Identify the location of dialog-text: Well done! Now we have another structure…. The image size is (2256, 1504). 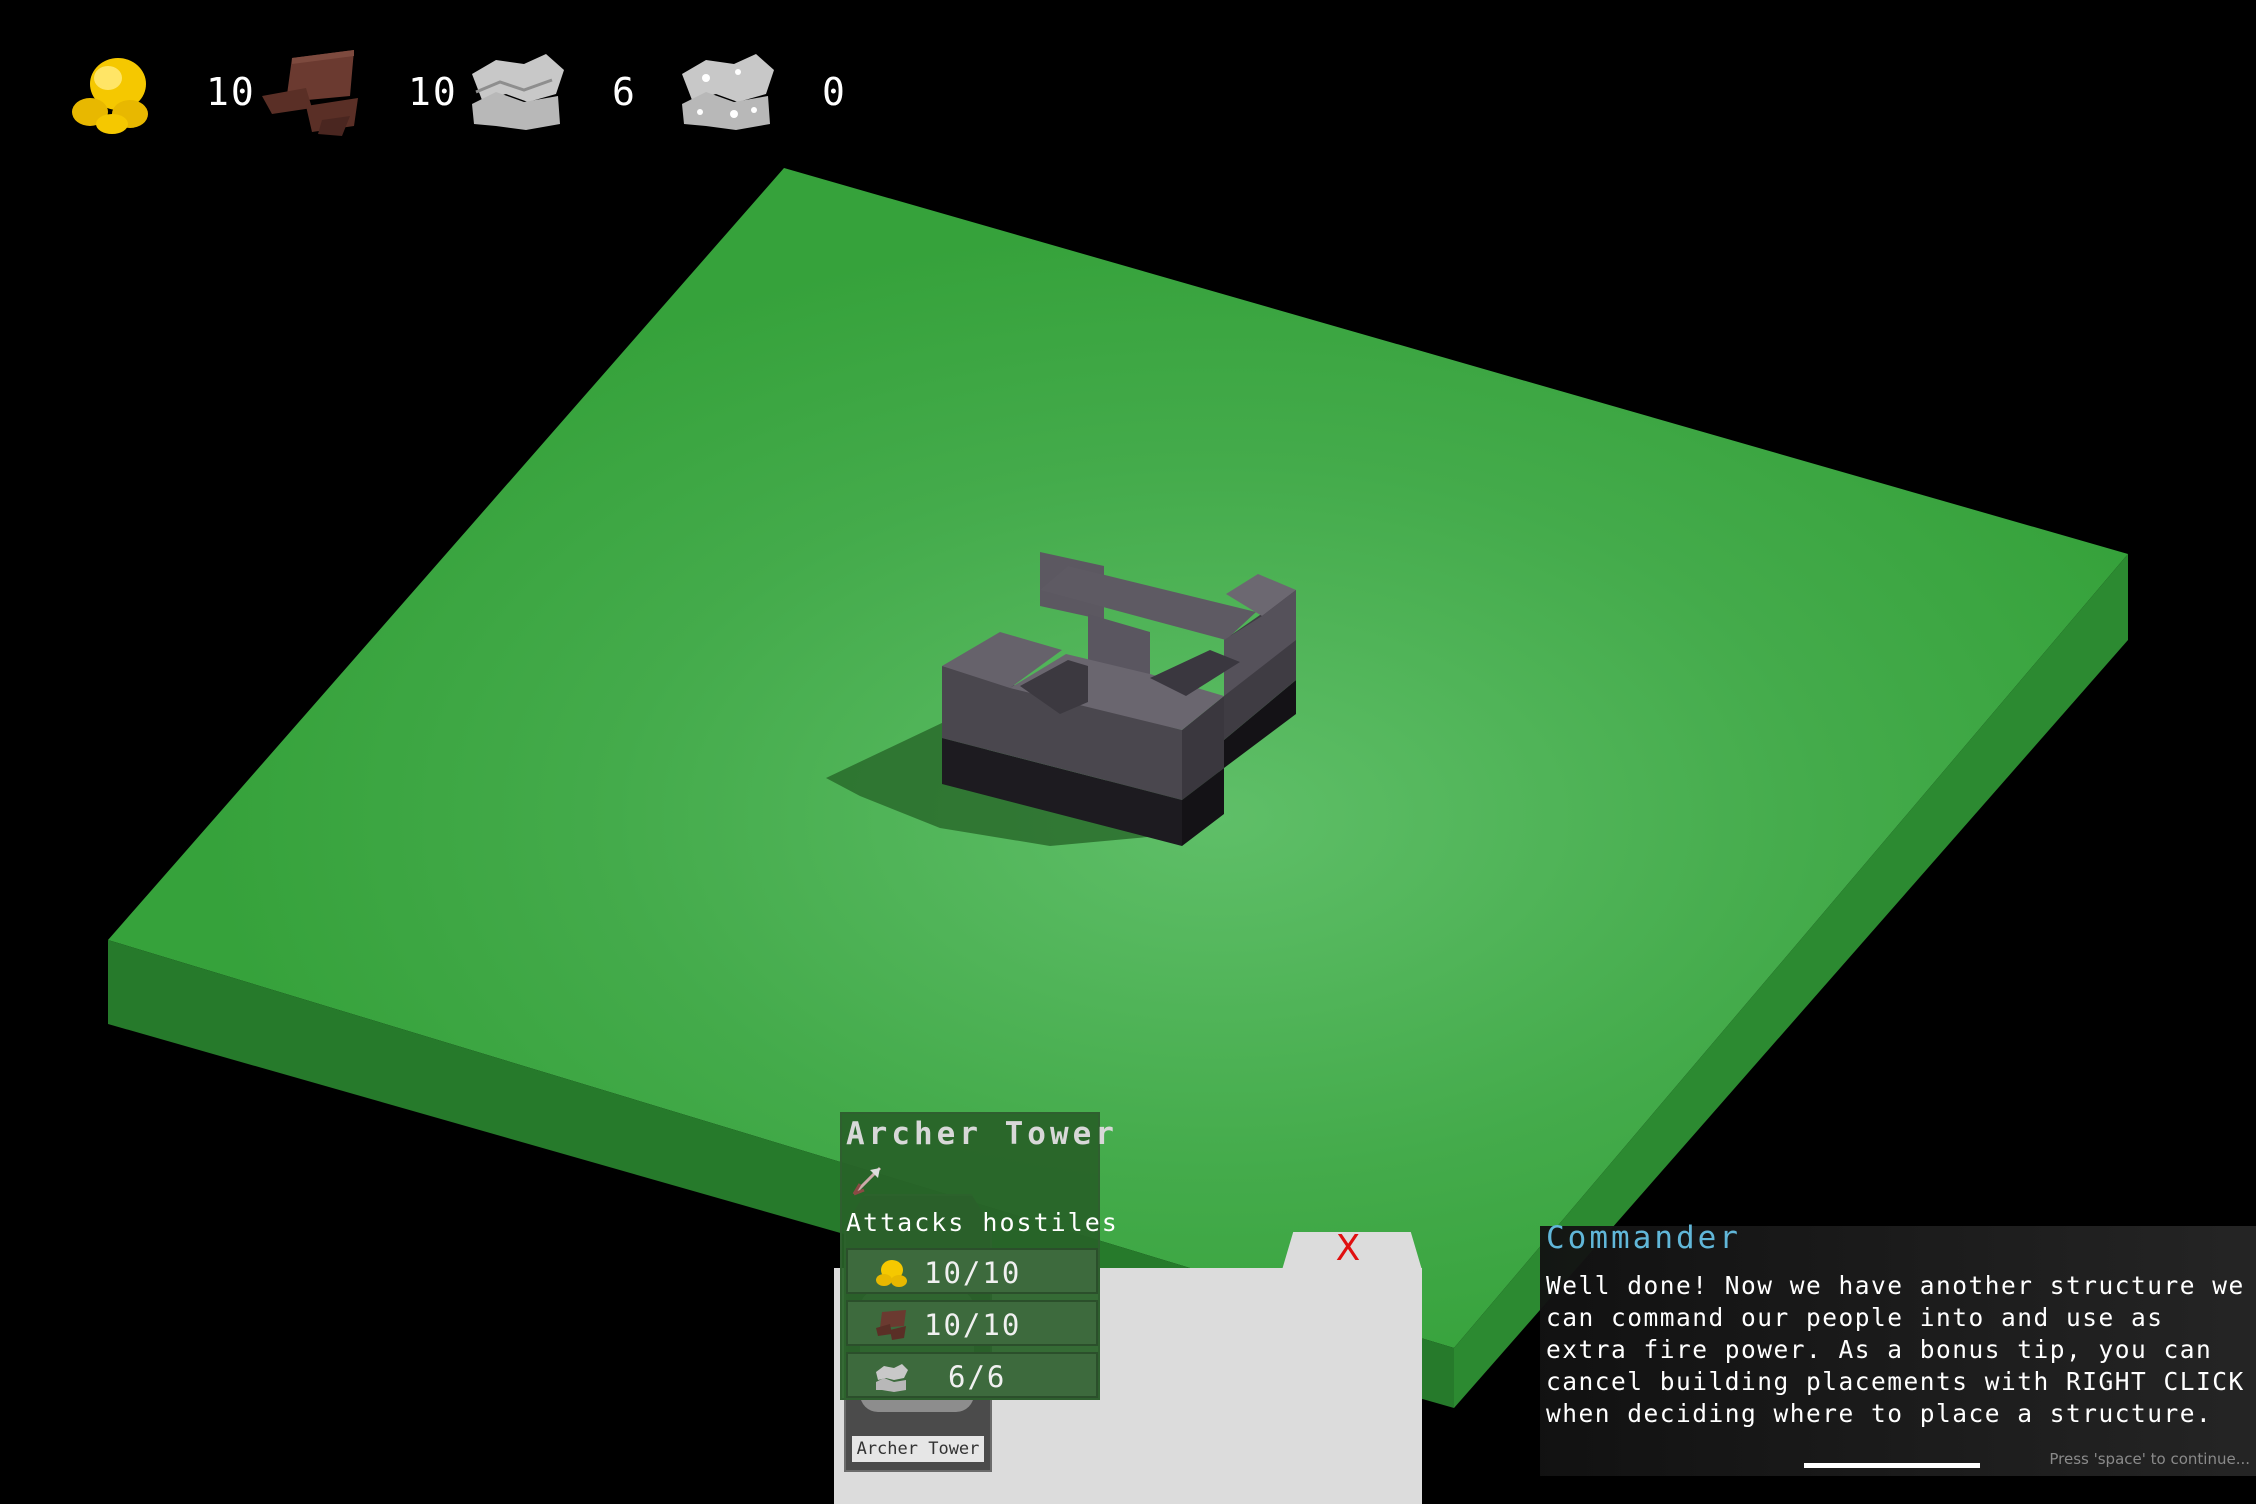
(1895, 1349).